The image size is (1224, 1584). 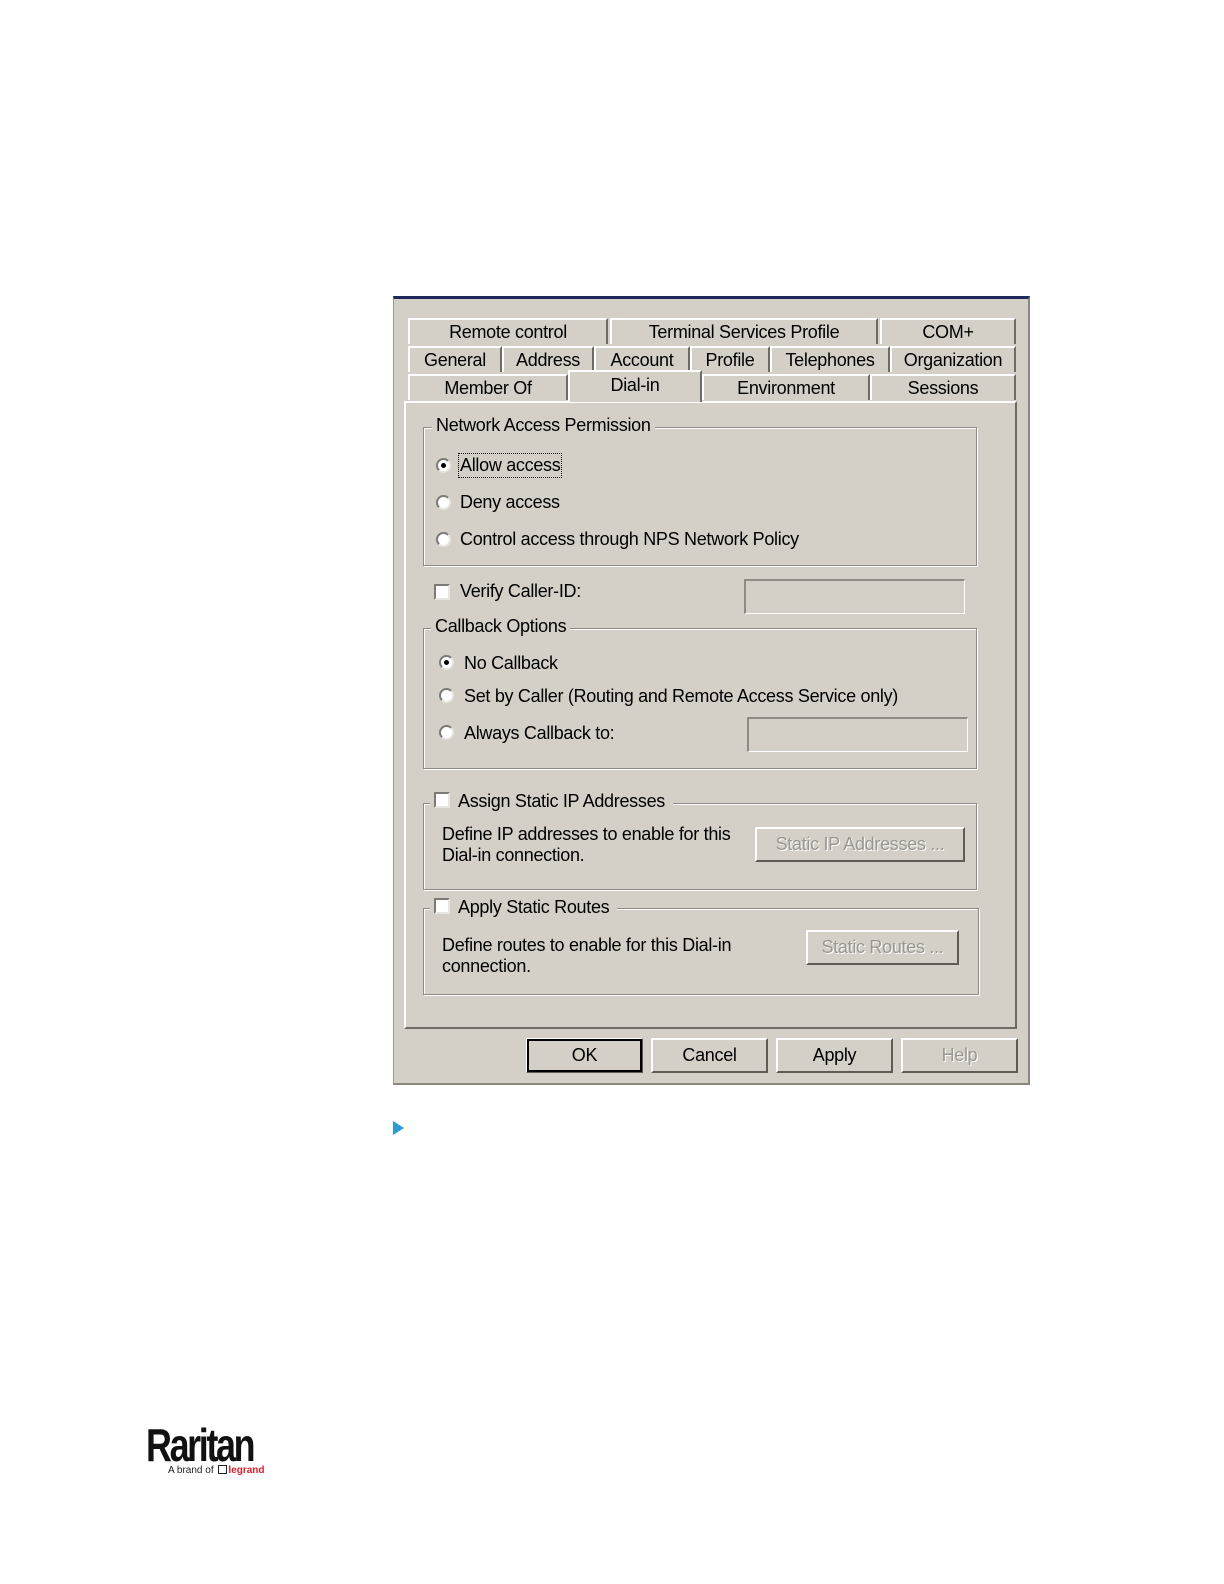 I want to click on tab-terminal-services-profile: Terminal Services Profile, so click(x=744, y=331).